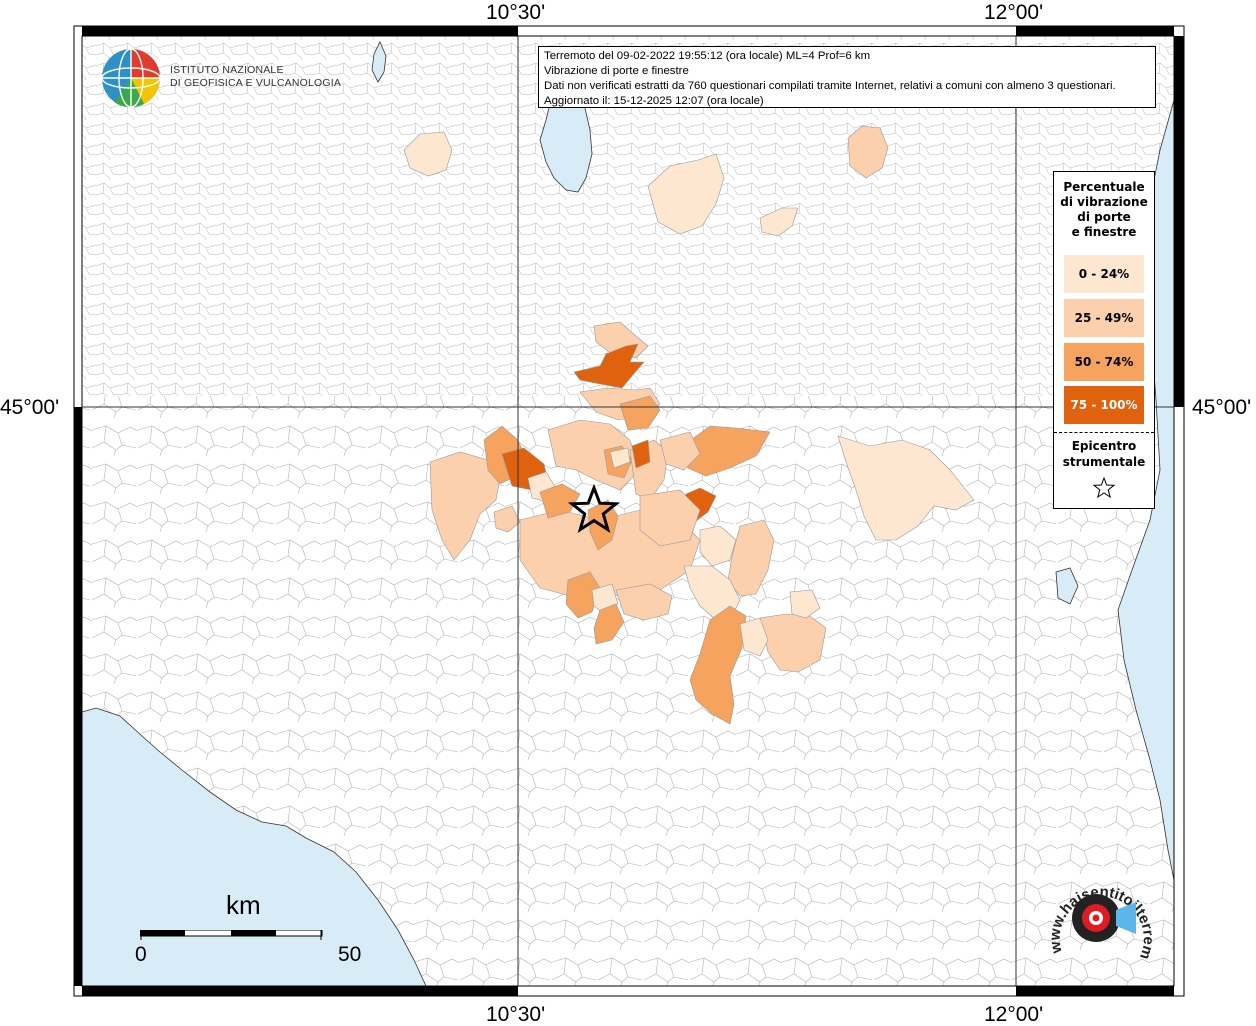 The image size is (1256, 1026). Describe the element at coordinates (131, 78) in the screenshot. I see `globe-icon` at that location.